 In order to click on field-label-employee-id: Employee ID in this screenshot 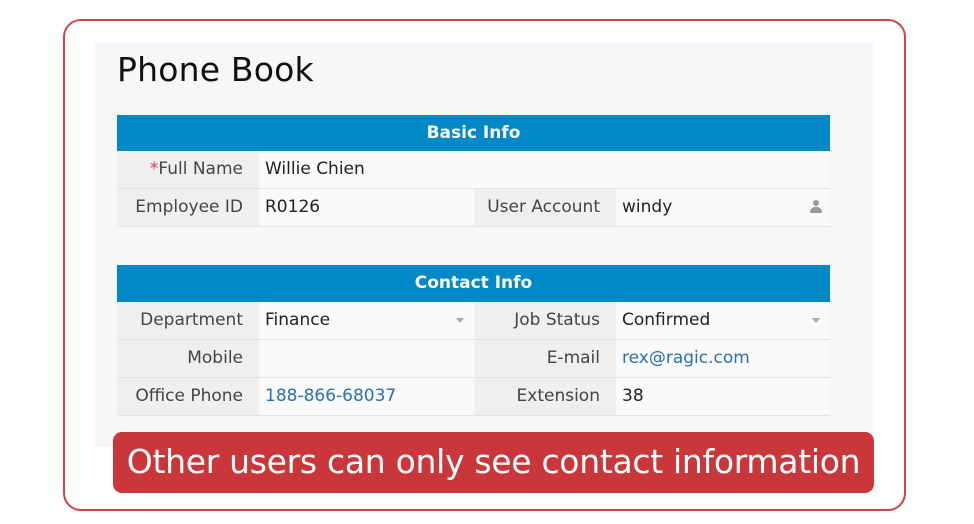, I will do `click(188, 207)`.